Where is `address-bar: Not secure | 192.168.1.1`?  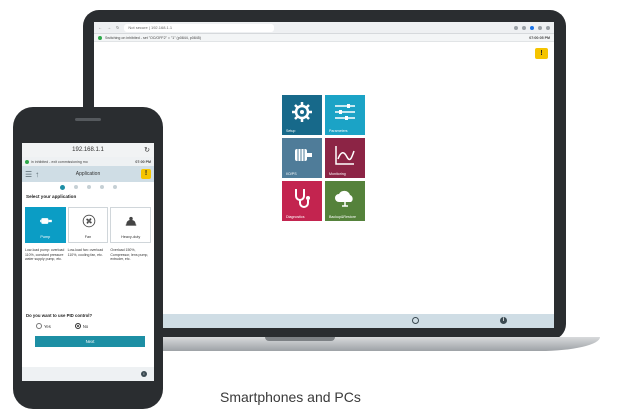
address-bar: Not secure | 192.168.1.1 is located at coordinates (199, 27).